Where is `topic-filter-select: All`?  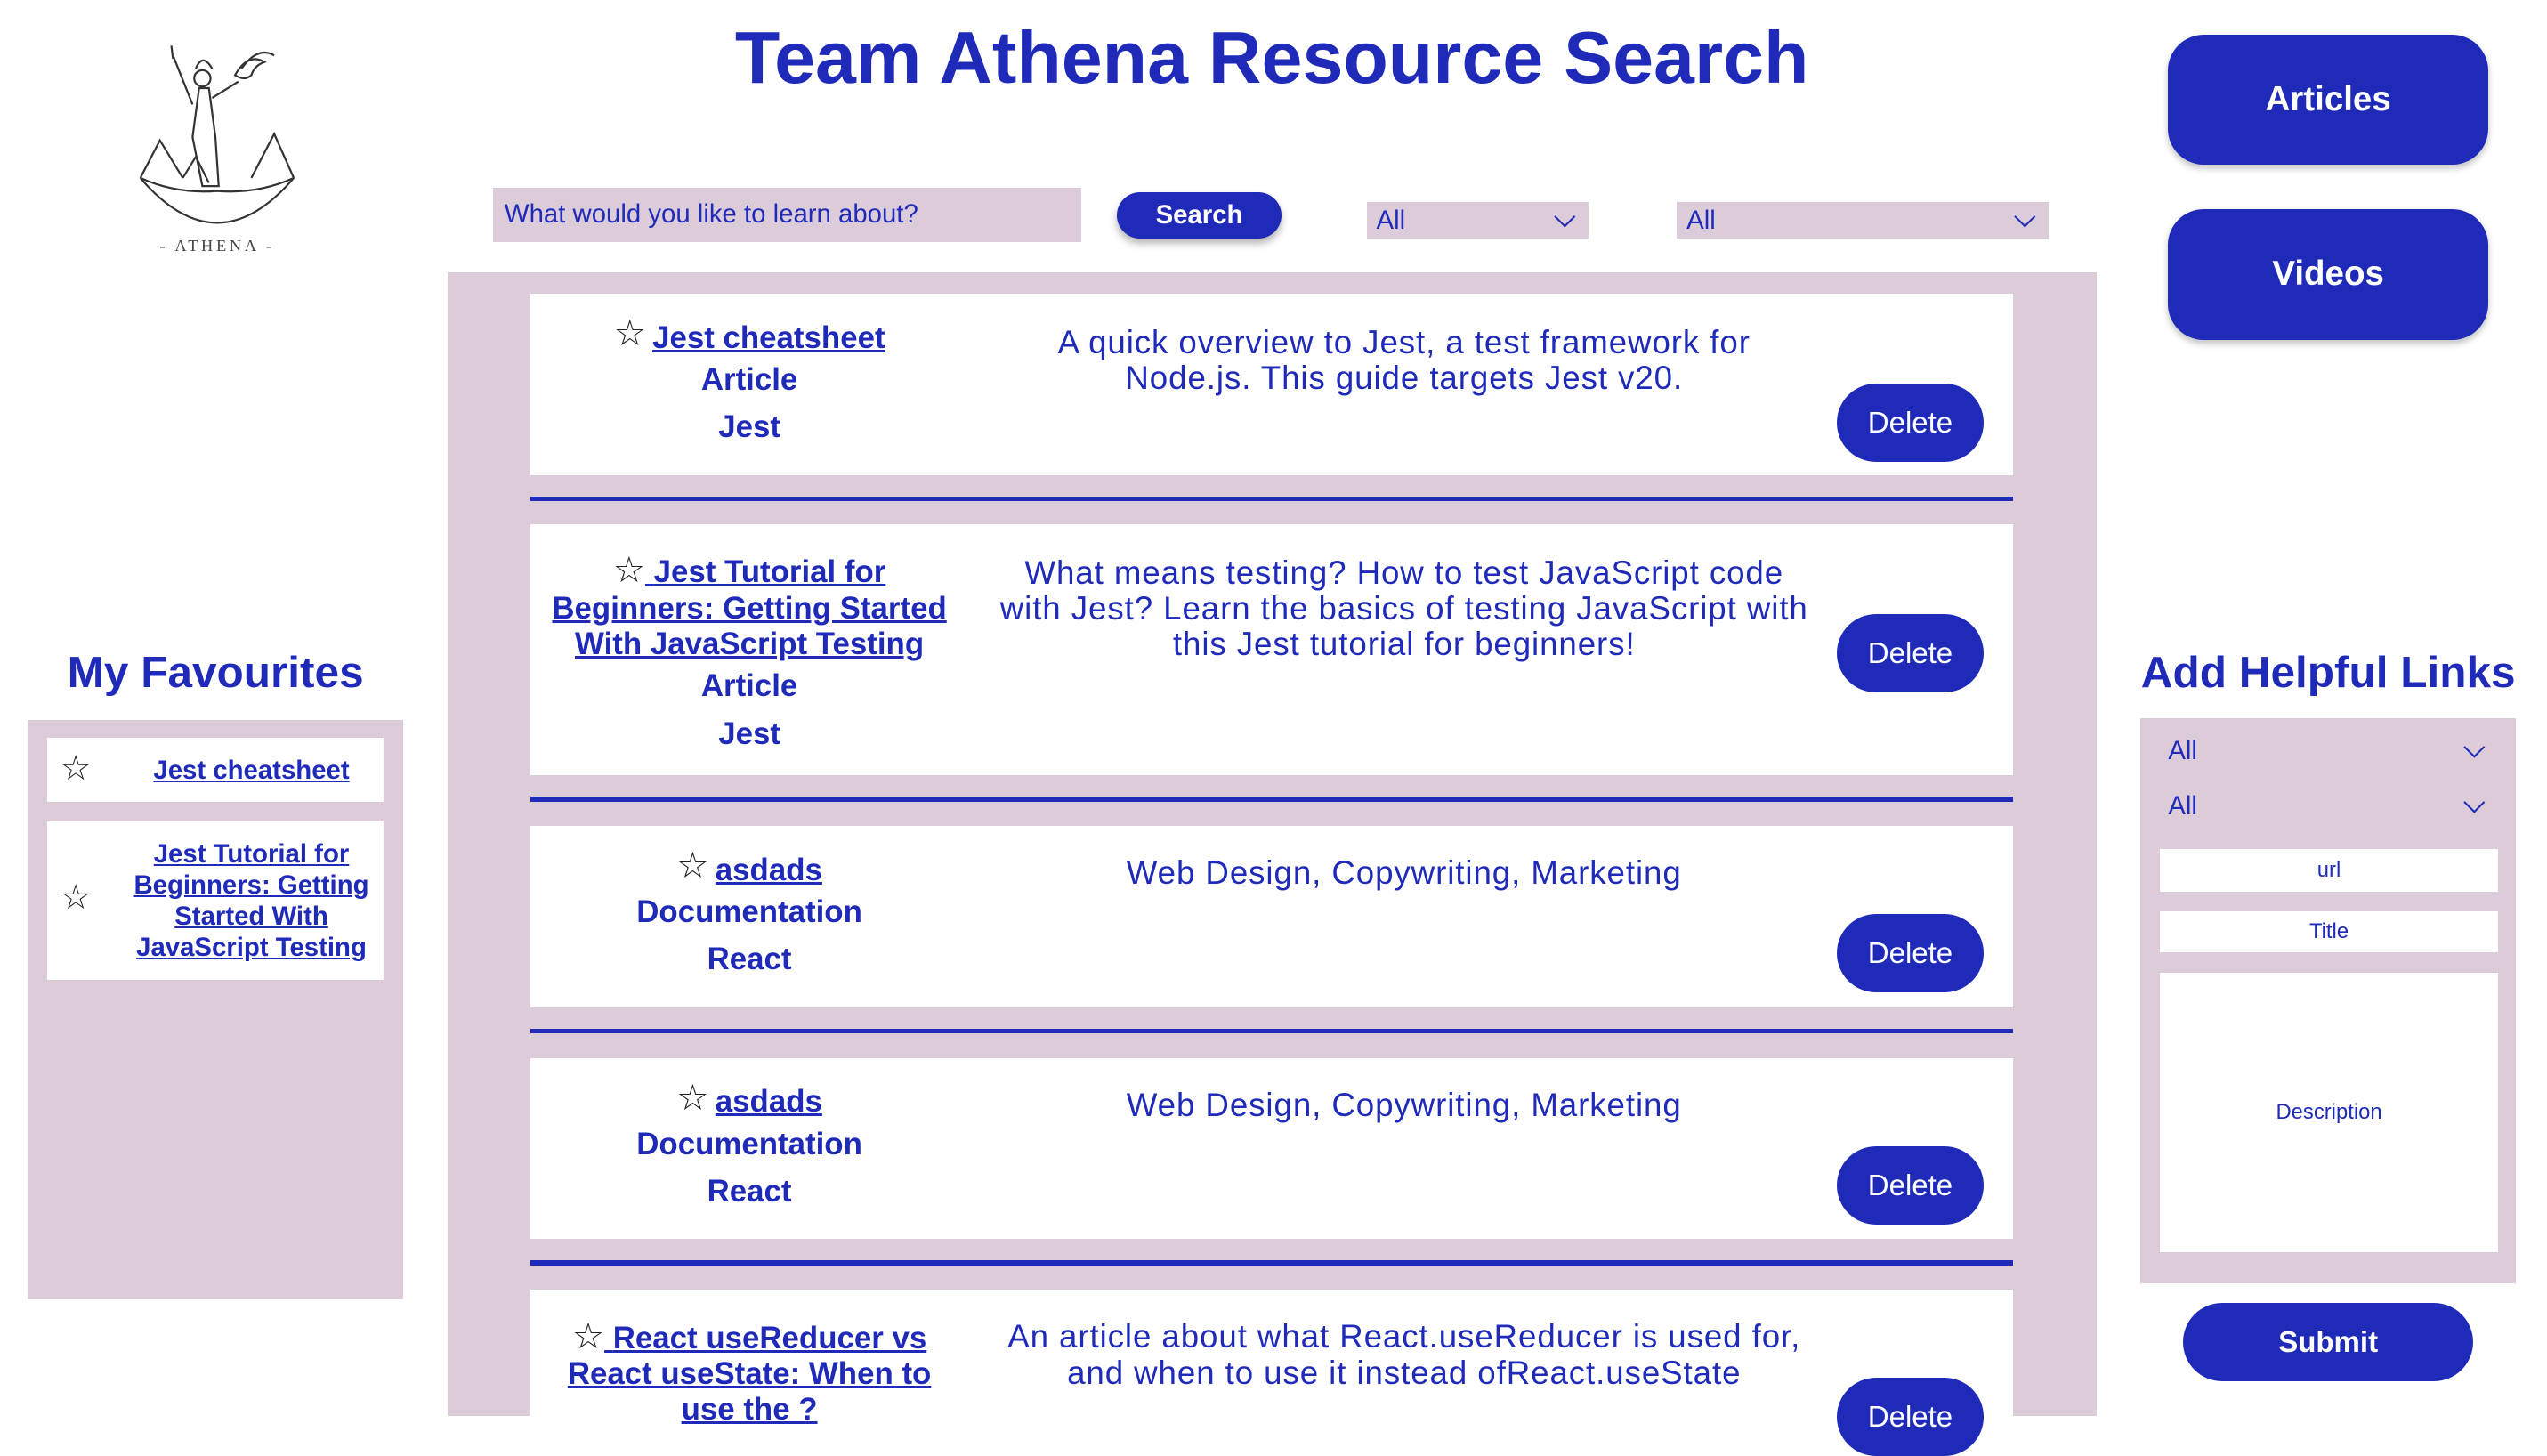
topic-filter-select: All is located at coordinates (1863, 220).